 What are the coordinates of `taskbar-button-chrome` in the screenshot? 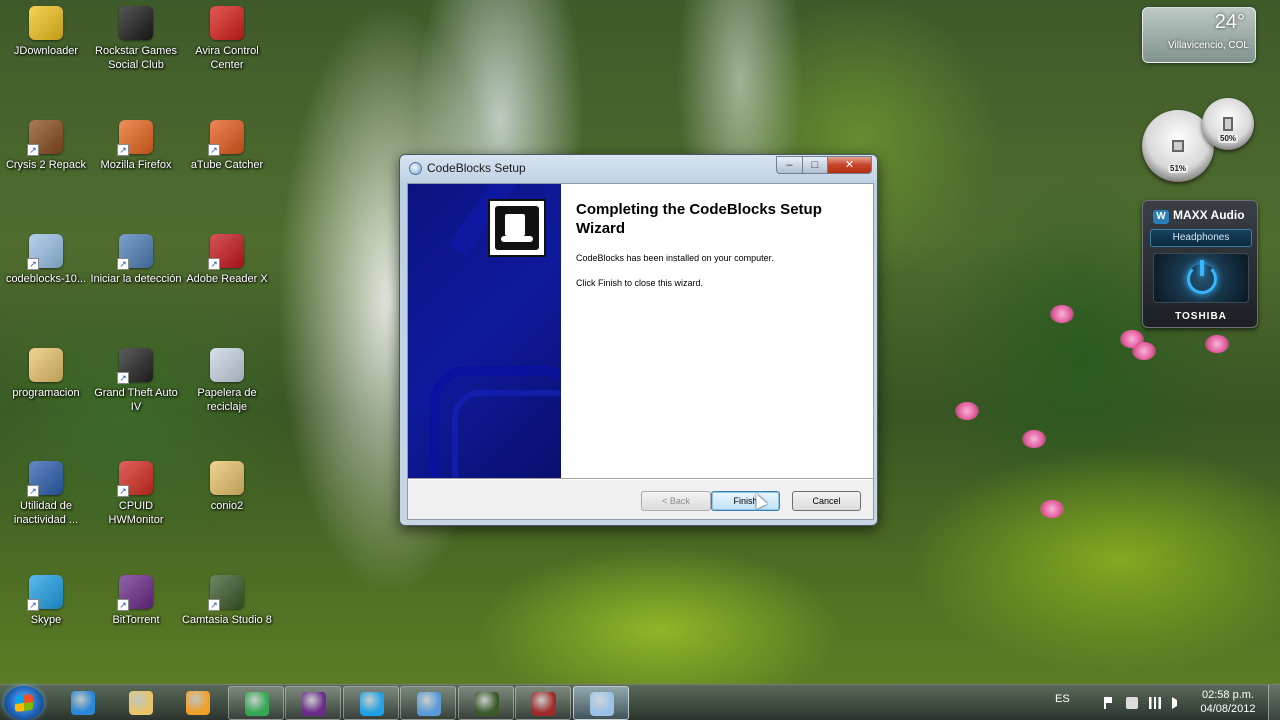 It's located at (255, 703).